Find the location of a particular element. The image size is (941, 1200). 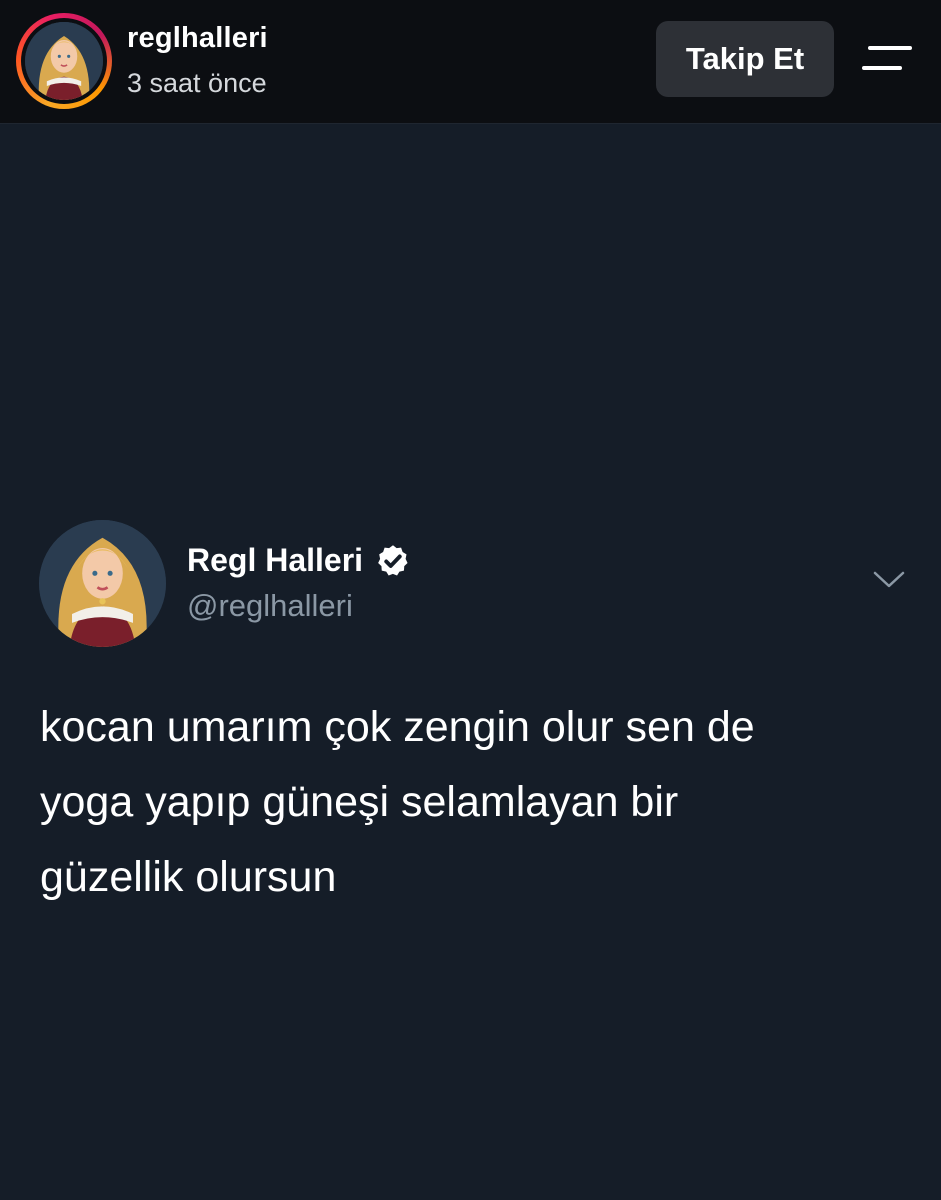

follow-button: Takip Et is located at coordinates (745, 59).